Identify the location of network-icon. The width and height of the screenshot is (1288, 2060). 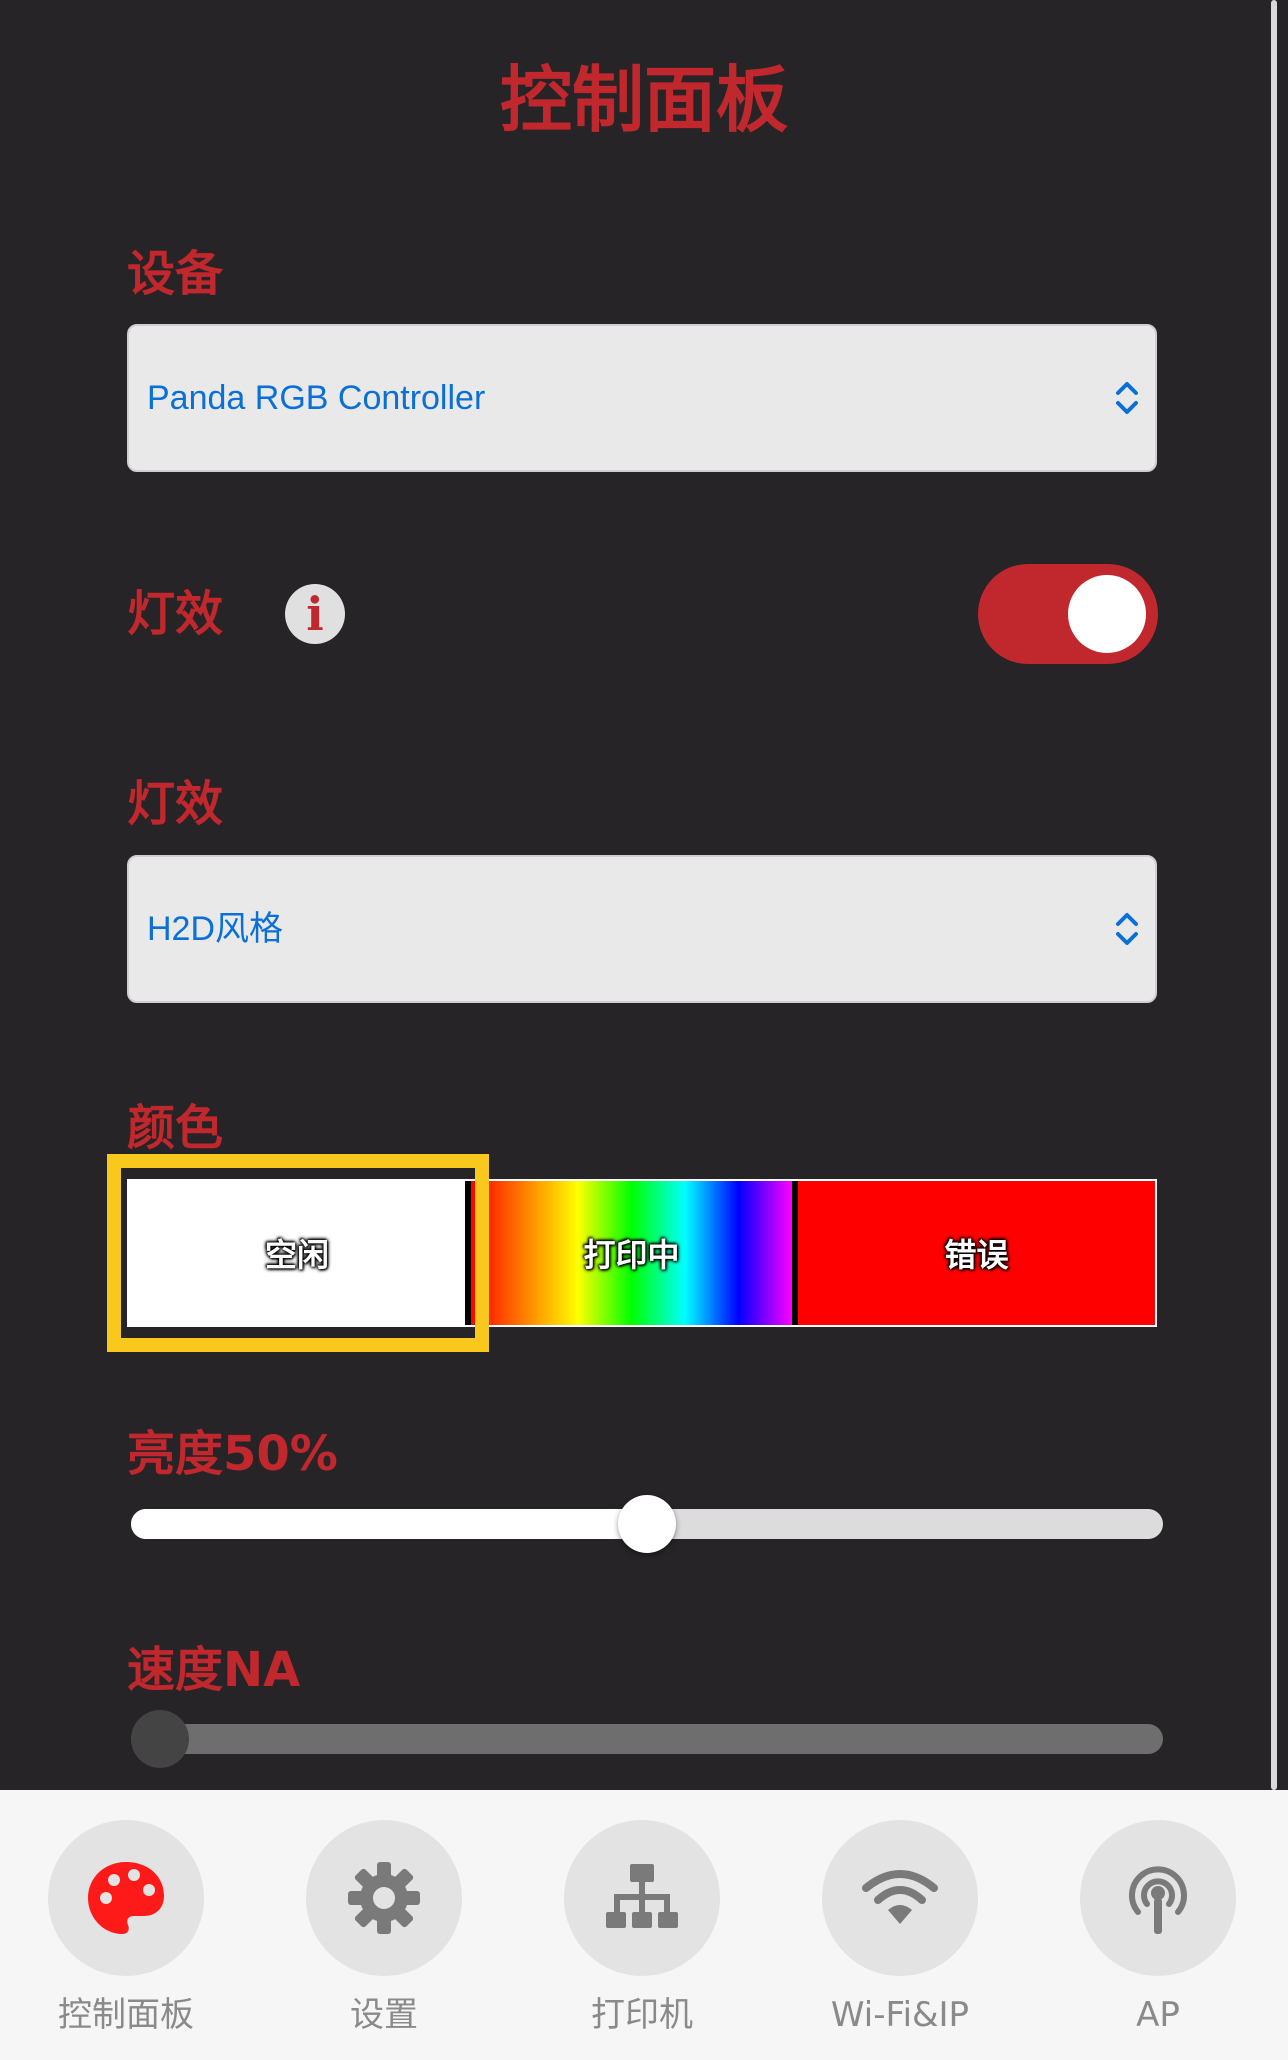
(642, 1896).